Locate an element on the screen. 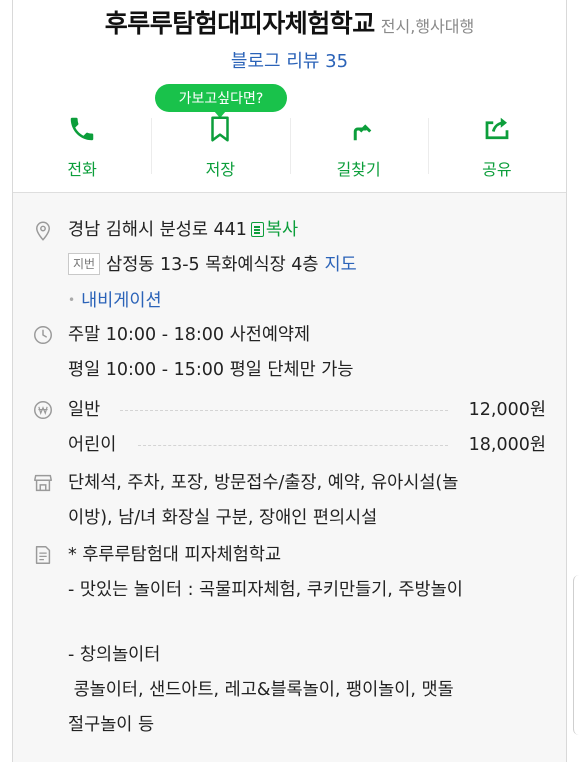 This screenshot has width=580, height=762. road-address: 경남 김해시 분성로 441 is located at coordinates (157, 230).